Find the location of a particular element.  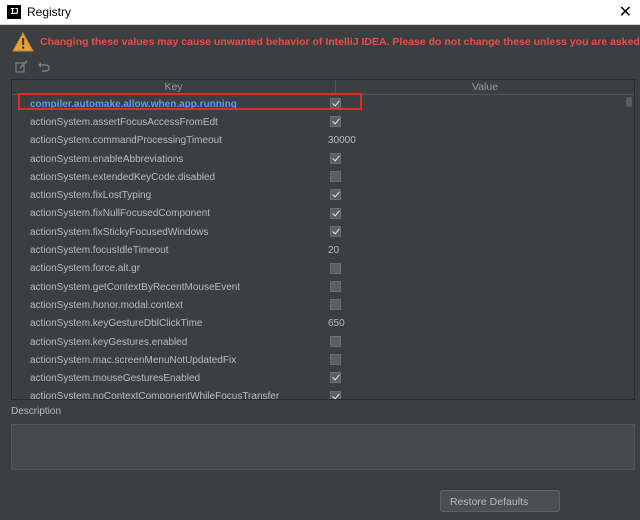

registry-key: actionSystem.honor.modal.context is located at coordinates (106, 305).